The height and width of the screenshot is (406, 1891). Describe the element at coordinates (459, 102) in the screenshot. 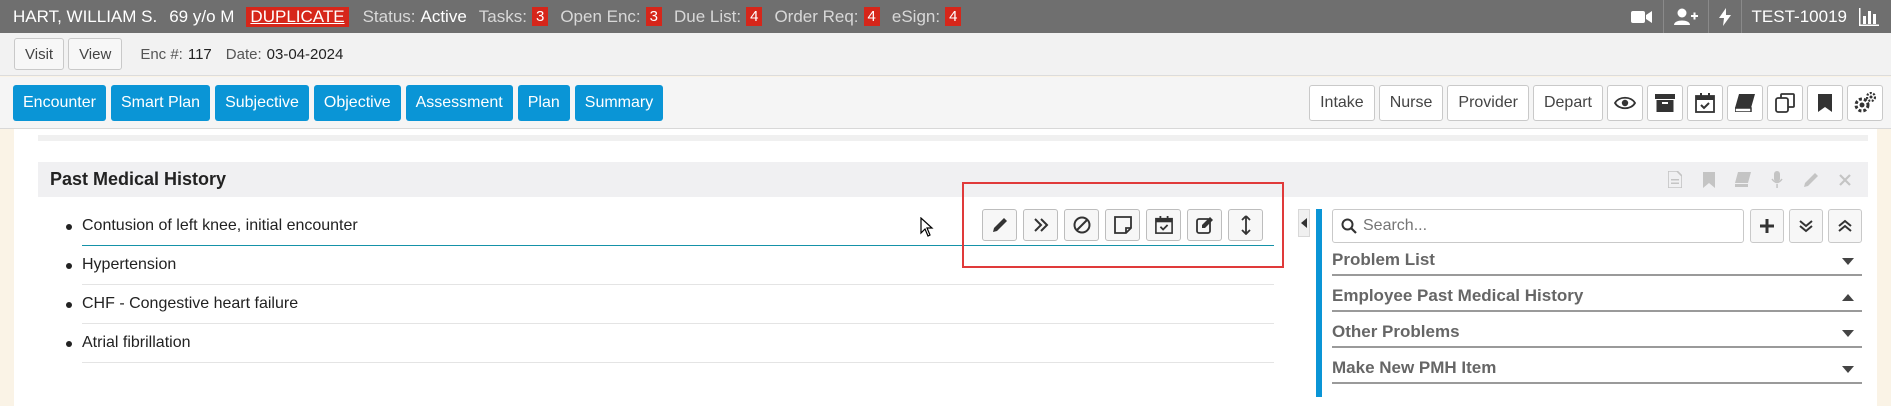

I see `tab-assessment: Assessment` at that location.